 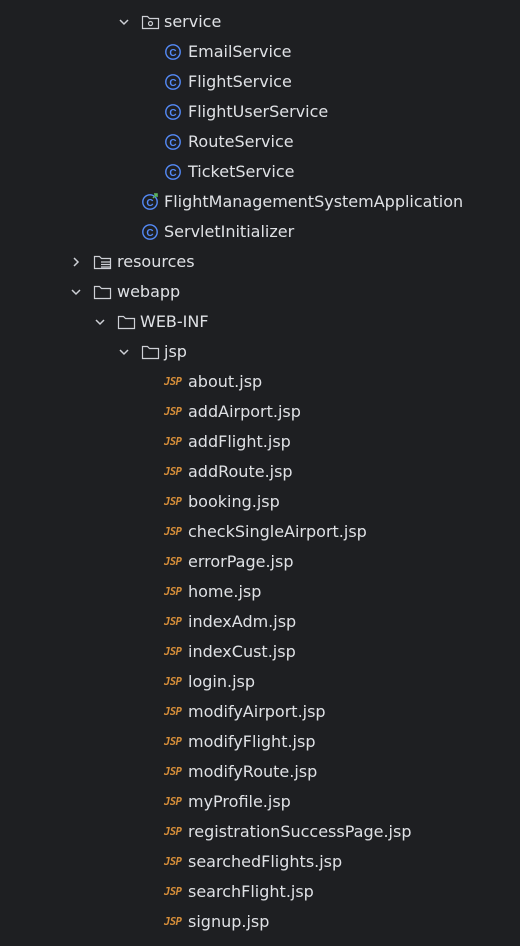 I want to click on tree-node-jsp-file: JSP searchFlight.jsp, so click(x=260, y=892).